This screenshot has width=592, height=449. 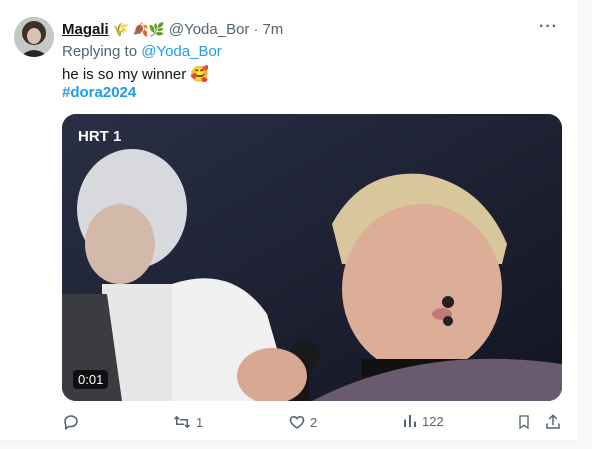 I want to click on bookmark-button, so click(x=524, y=422).